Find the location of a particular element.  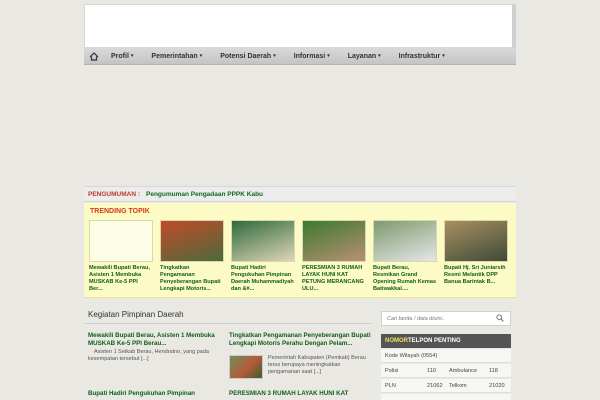

phone-title-b: TELPON PENTING is located at coordinates (434, 341).